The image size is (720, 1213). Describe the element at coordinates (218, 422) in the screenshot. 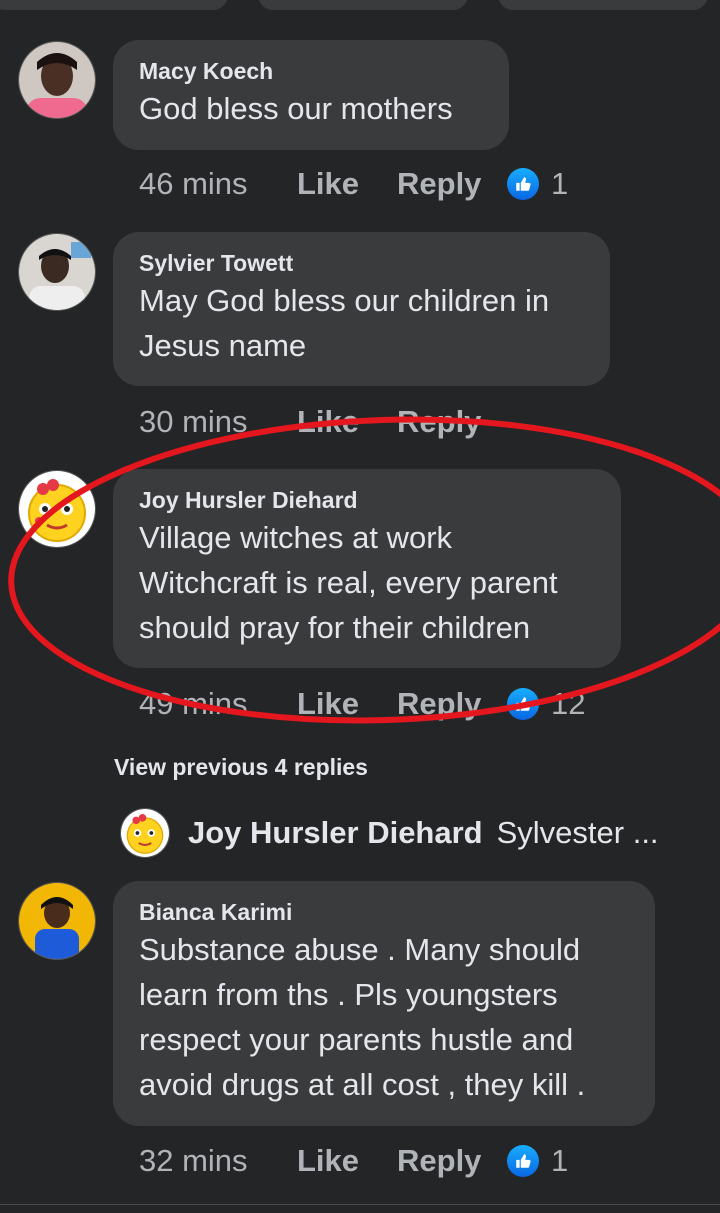

I see `comment-time: 30 mins` at that location.